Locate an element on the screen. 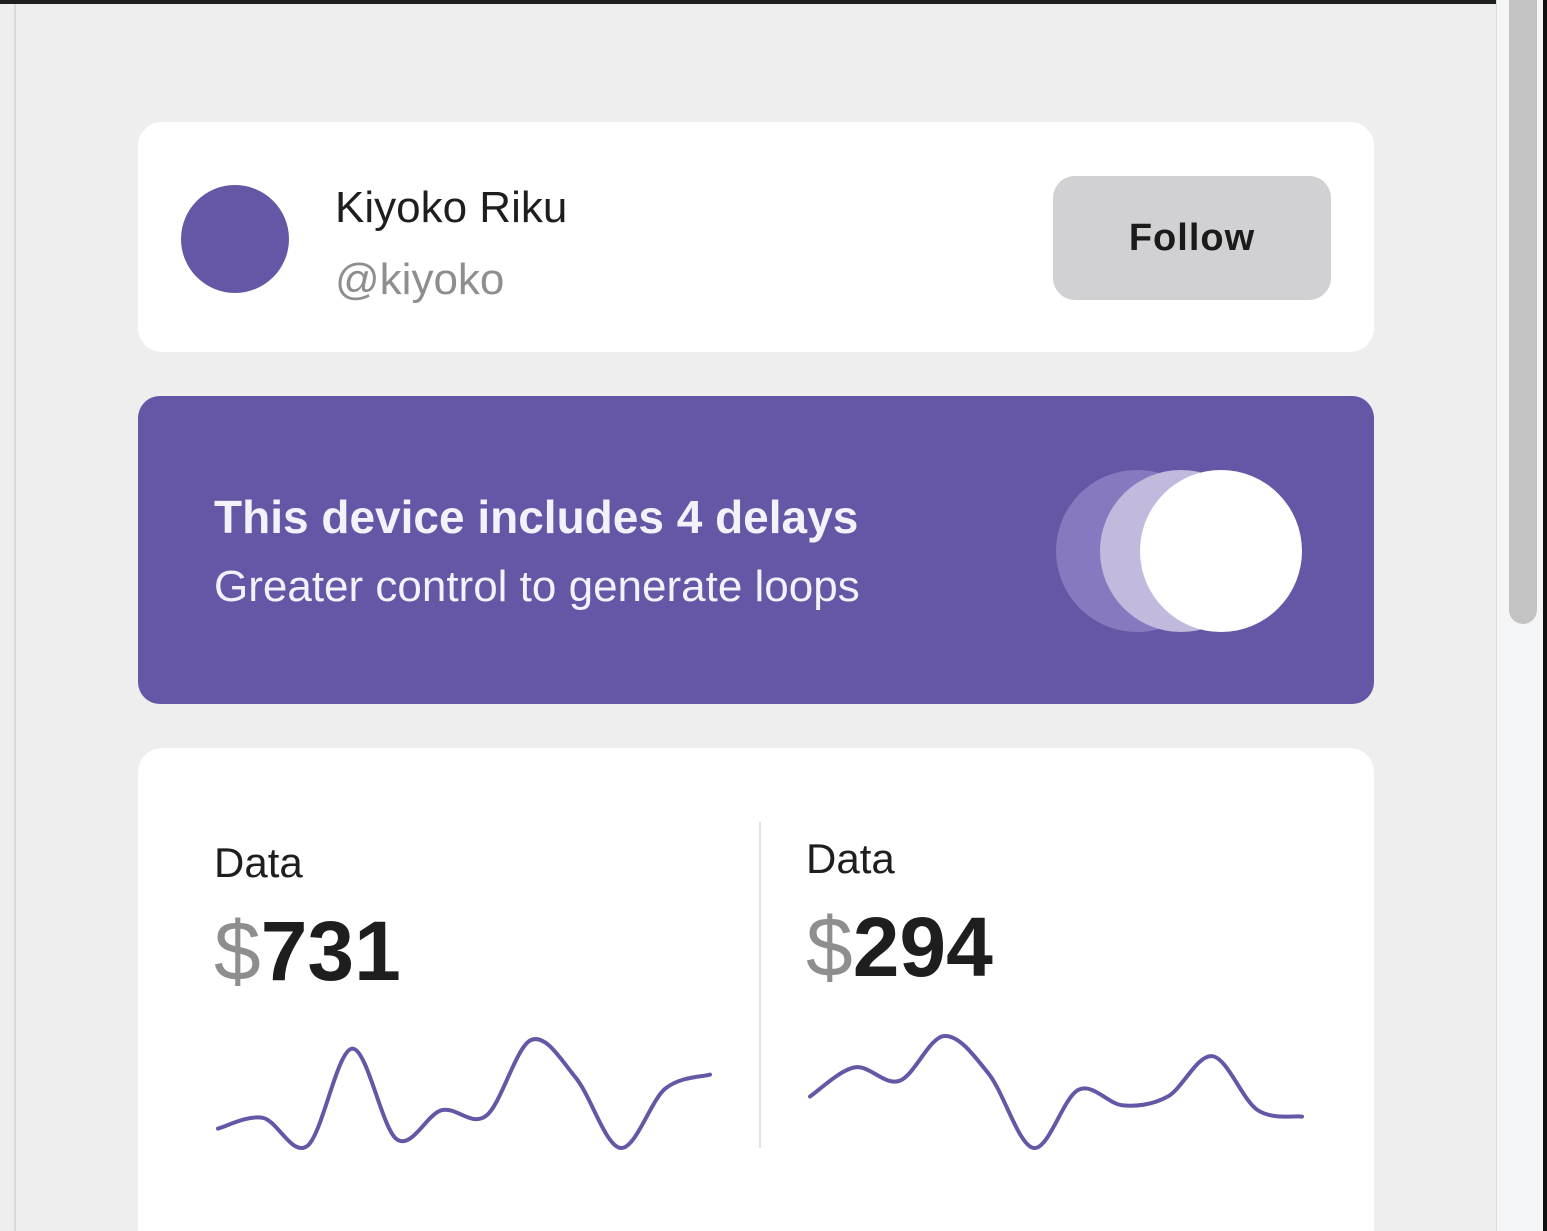 Image resolution: width=1547 pixels, height=1231 pixels. scrollbar-thumb is located at coordinates (1523, 312).